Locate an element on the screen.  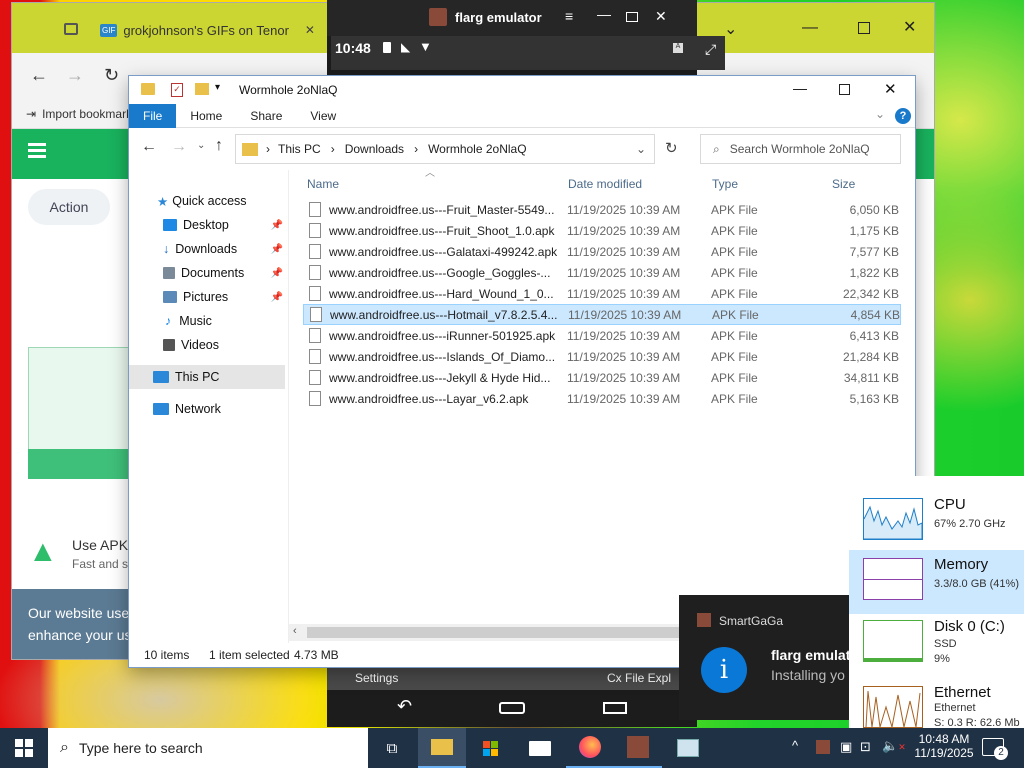
nav-documents: Documents 📌 is located at coordinates (207, 273).